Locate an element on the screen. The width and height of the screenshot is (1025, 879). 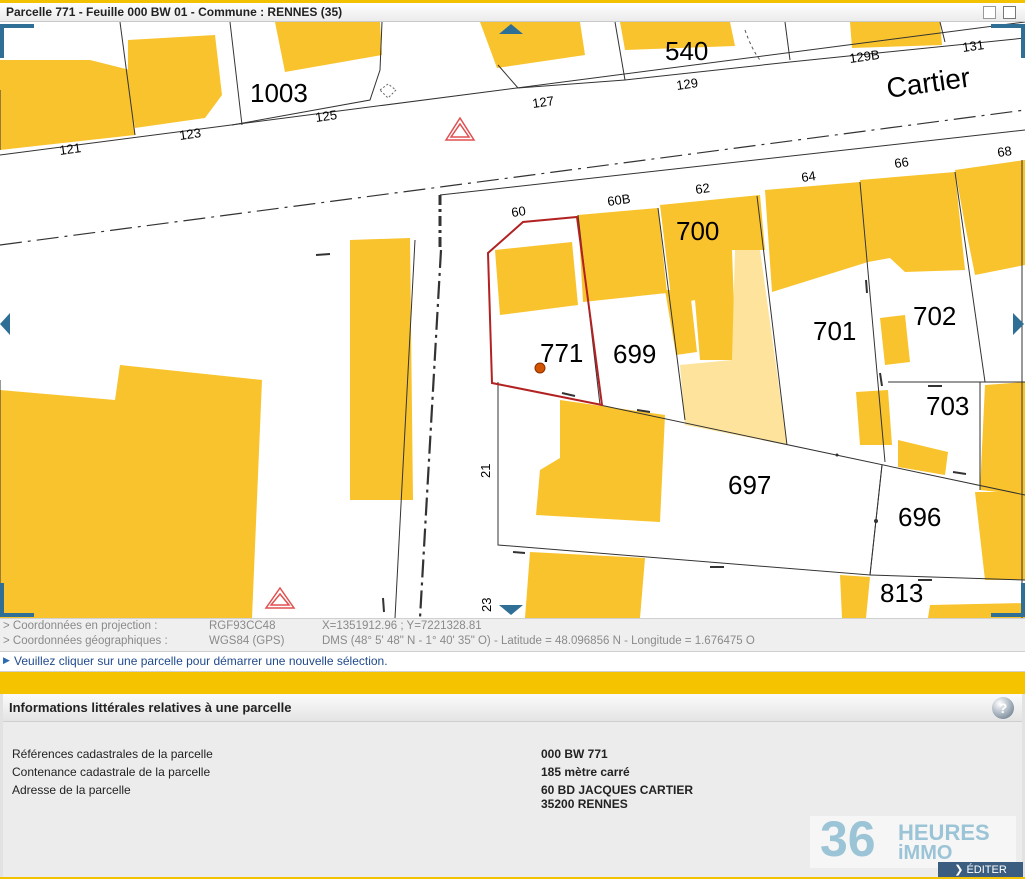
street-number: 127 is located at coordinates (543, 102).